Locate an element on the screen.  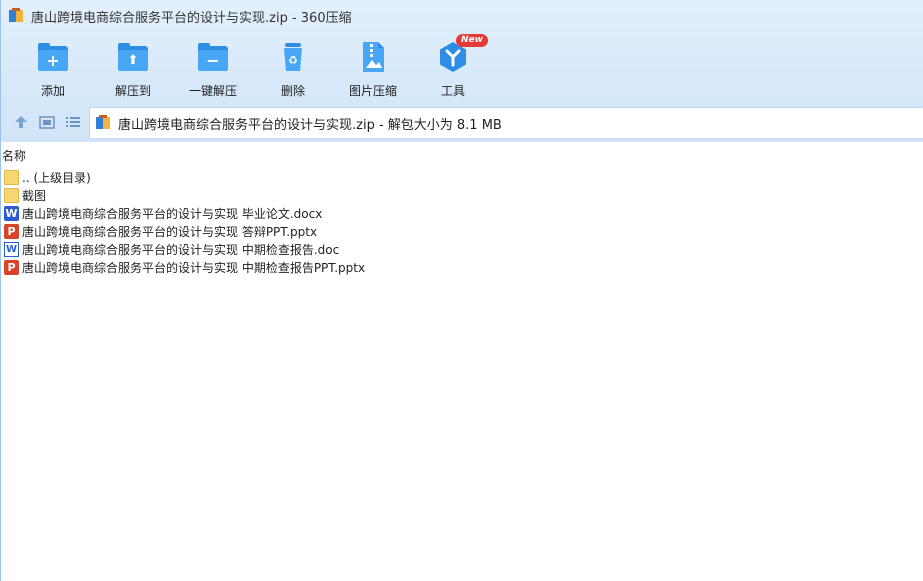
tools-icon: New is located at coordinates (462, 54).